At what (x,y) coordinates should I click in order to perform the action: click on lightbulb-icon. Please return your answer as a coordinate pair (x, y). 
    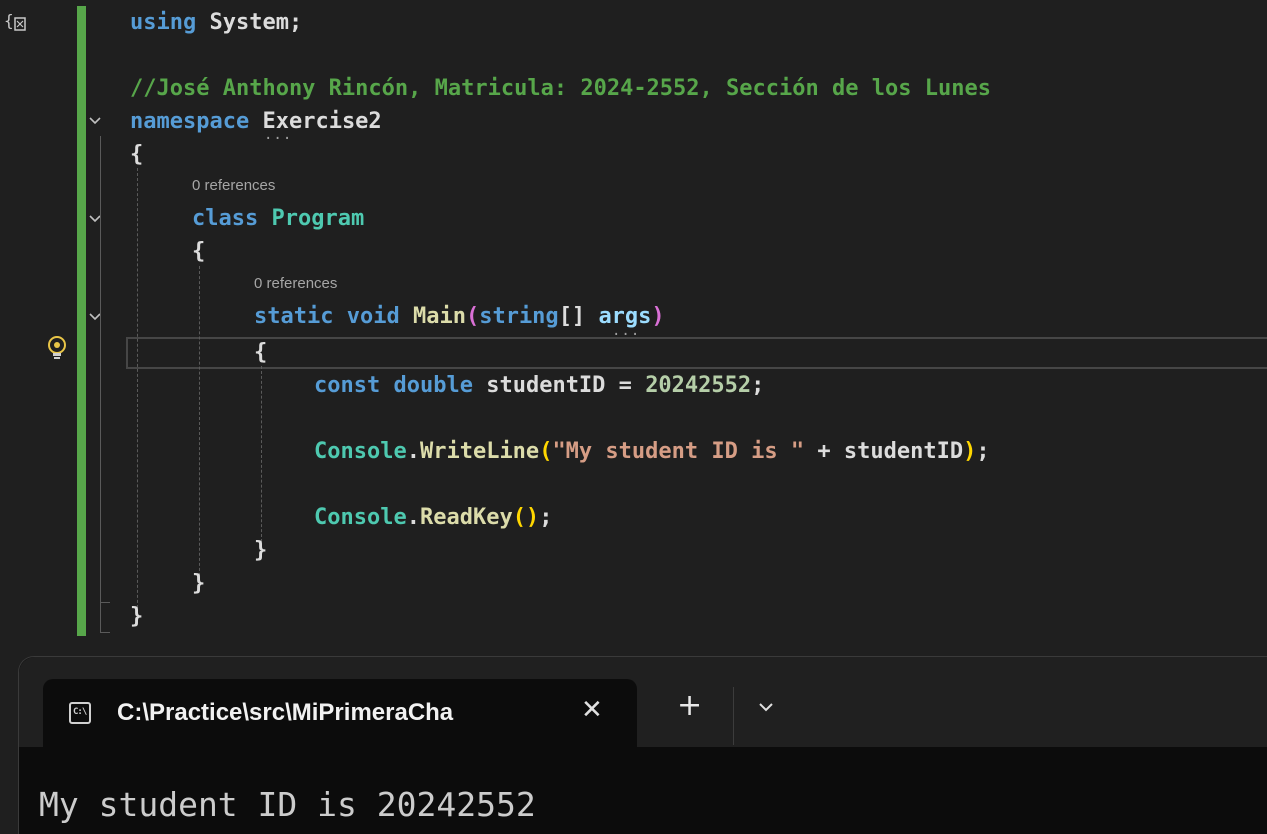
    Looking at the image, I should click on (57, 349).